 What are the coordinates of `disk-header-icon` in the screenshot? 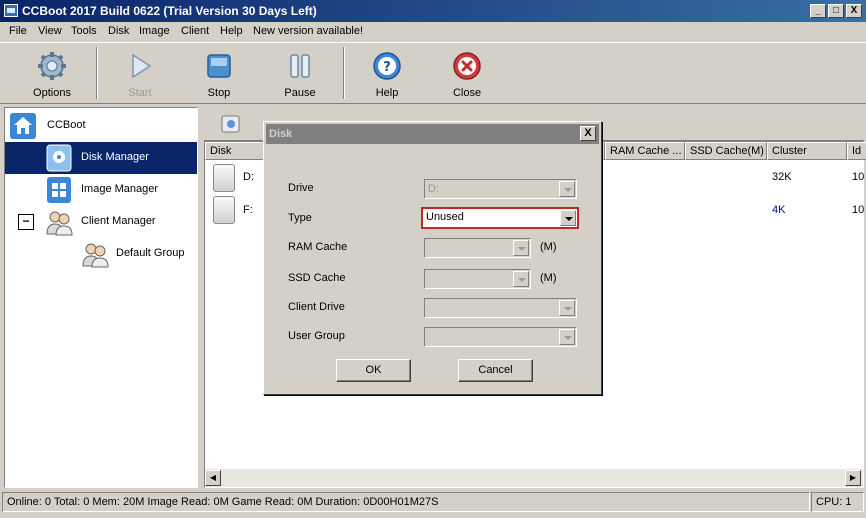 It's located at (230, 124).